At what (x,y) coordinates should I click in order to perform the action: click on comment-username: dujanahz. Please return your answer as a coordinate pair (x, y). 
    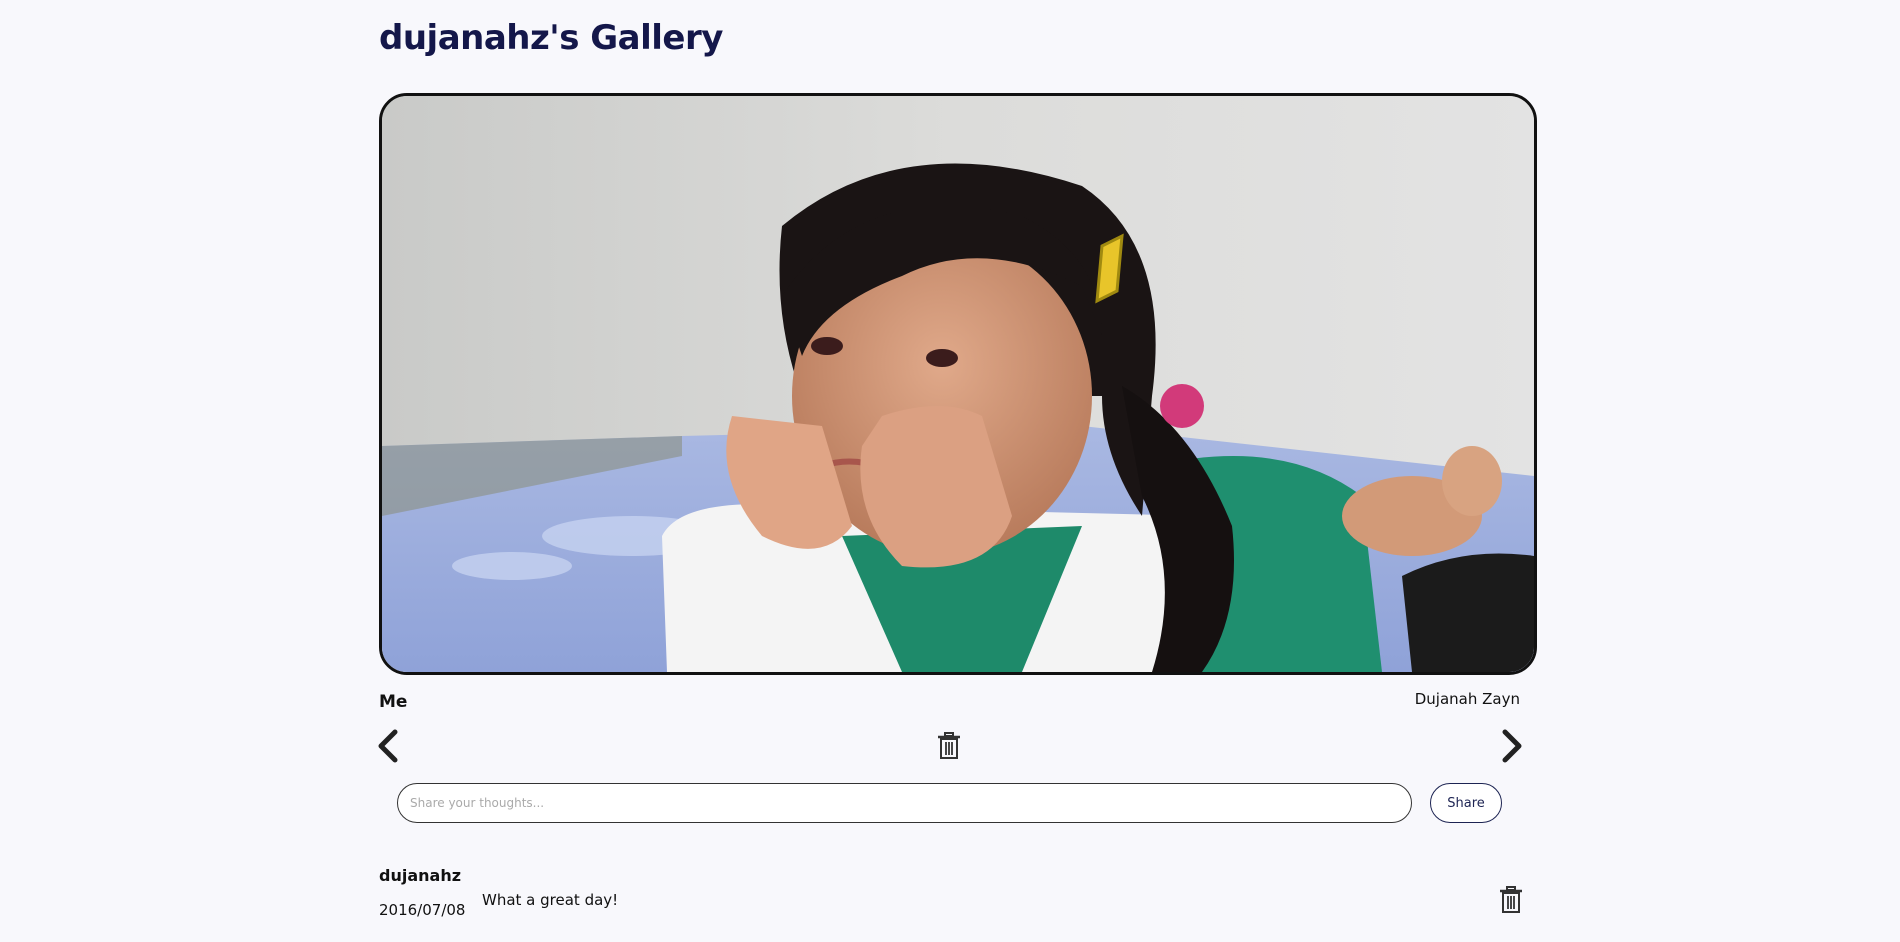
    Looking at the image, I should click on (420, 875).